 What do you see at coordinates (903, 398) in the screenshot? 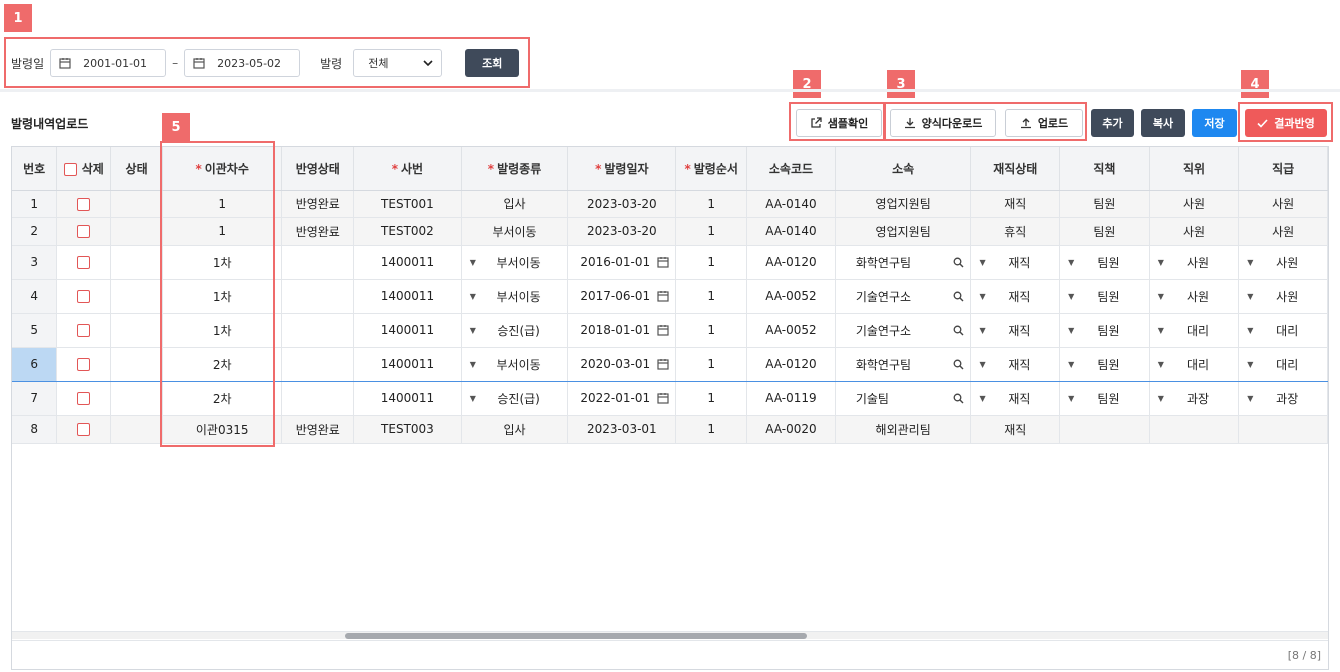
I see `cell-dept: 기술팀` at bounding box center [903, 398].